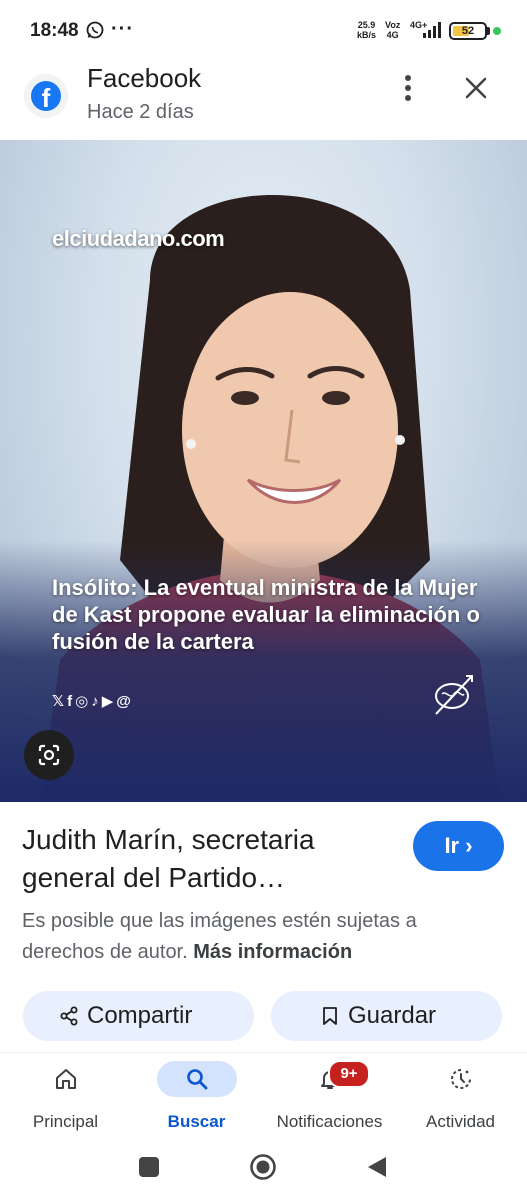  What do you see at coordinates (107, 701) in the screenshot?
I see `youtube-icon: ▶` at bounding box center [107, 701].